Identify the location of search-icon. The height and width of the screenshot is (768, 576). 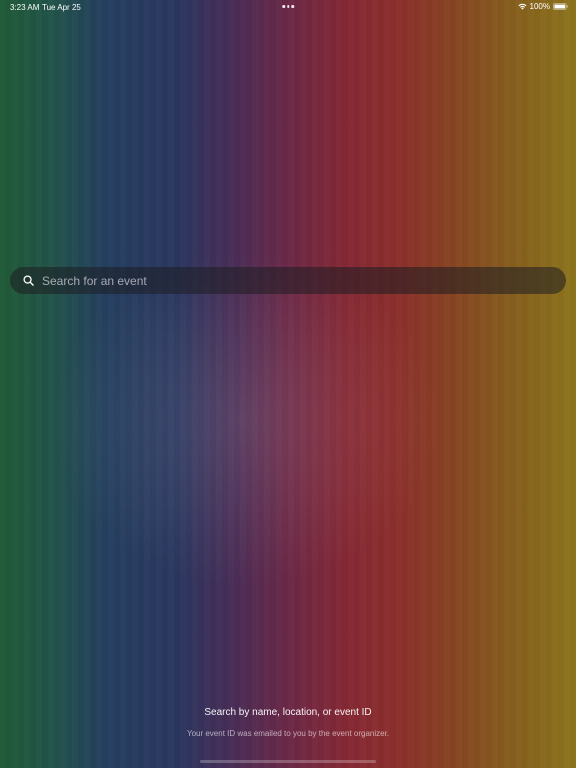
(28, 280).